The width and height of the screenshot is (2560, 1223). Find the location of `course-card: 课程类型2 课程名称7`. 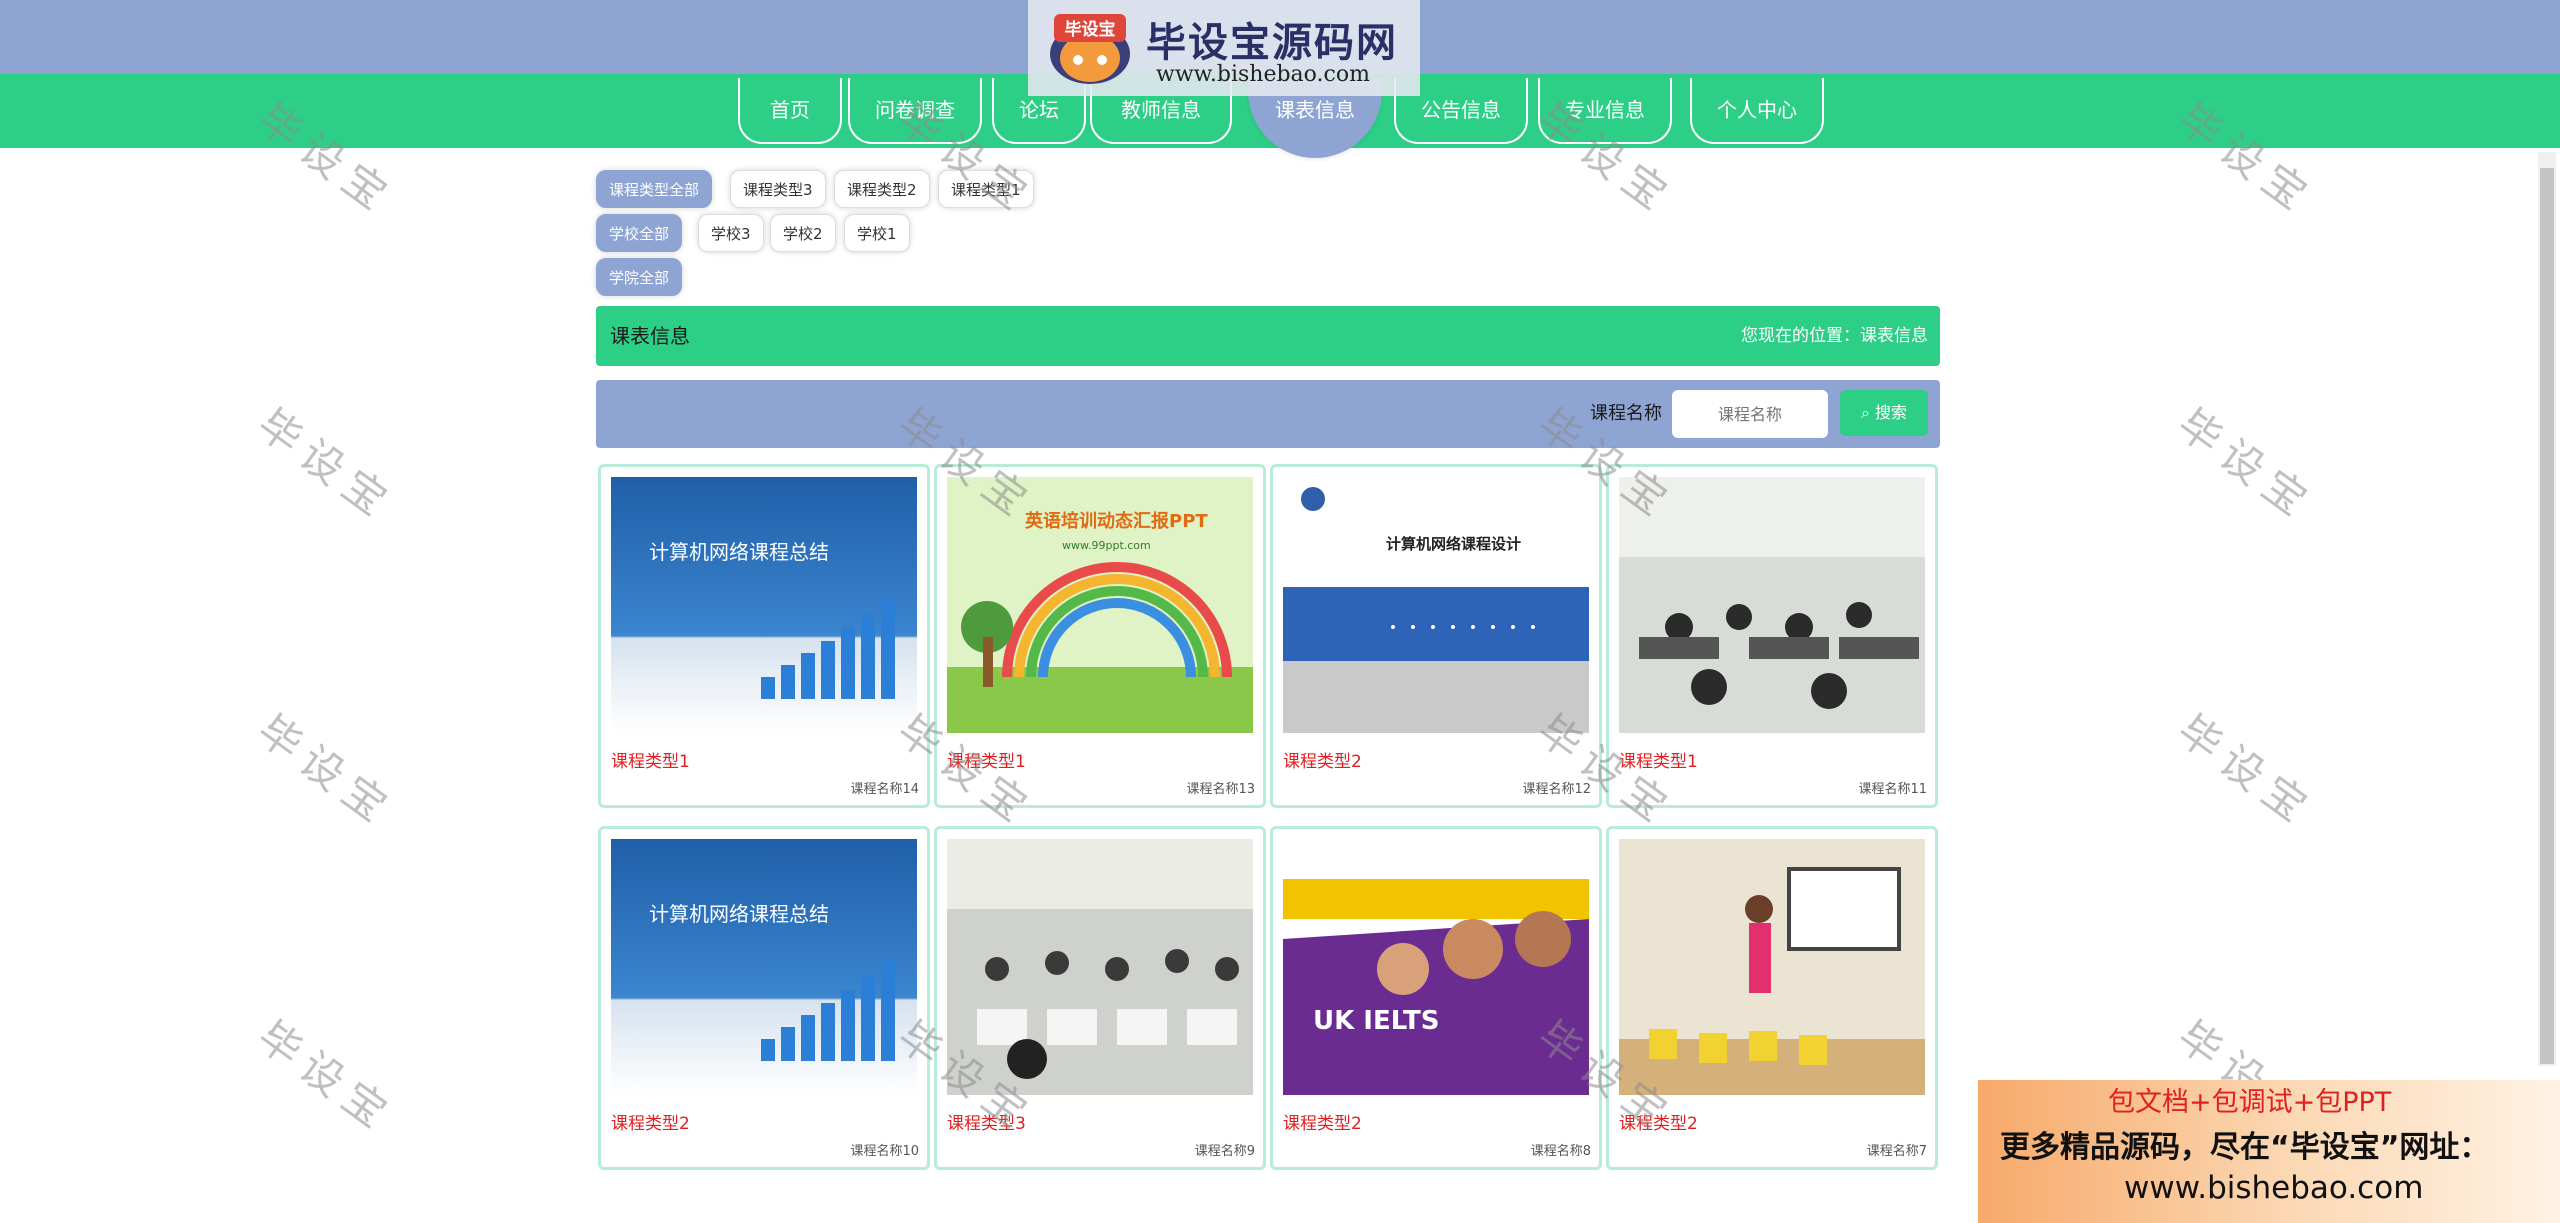

course-card: 课程类型2 课程名称7 is located at coordinates (1772, 998).